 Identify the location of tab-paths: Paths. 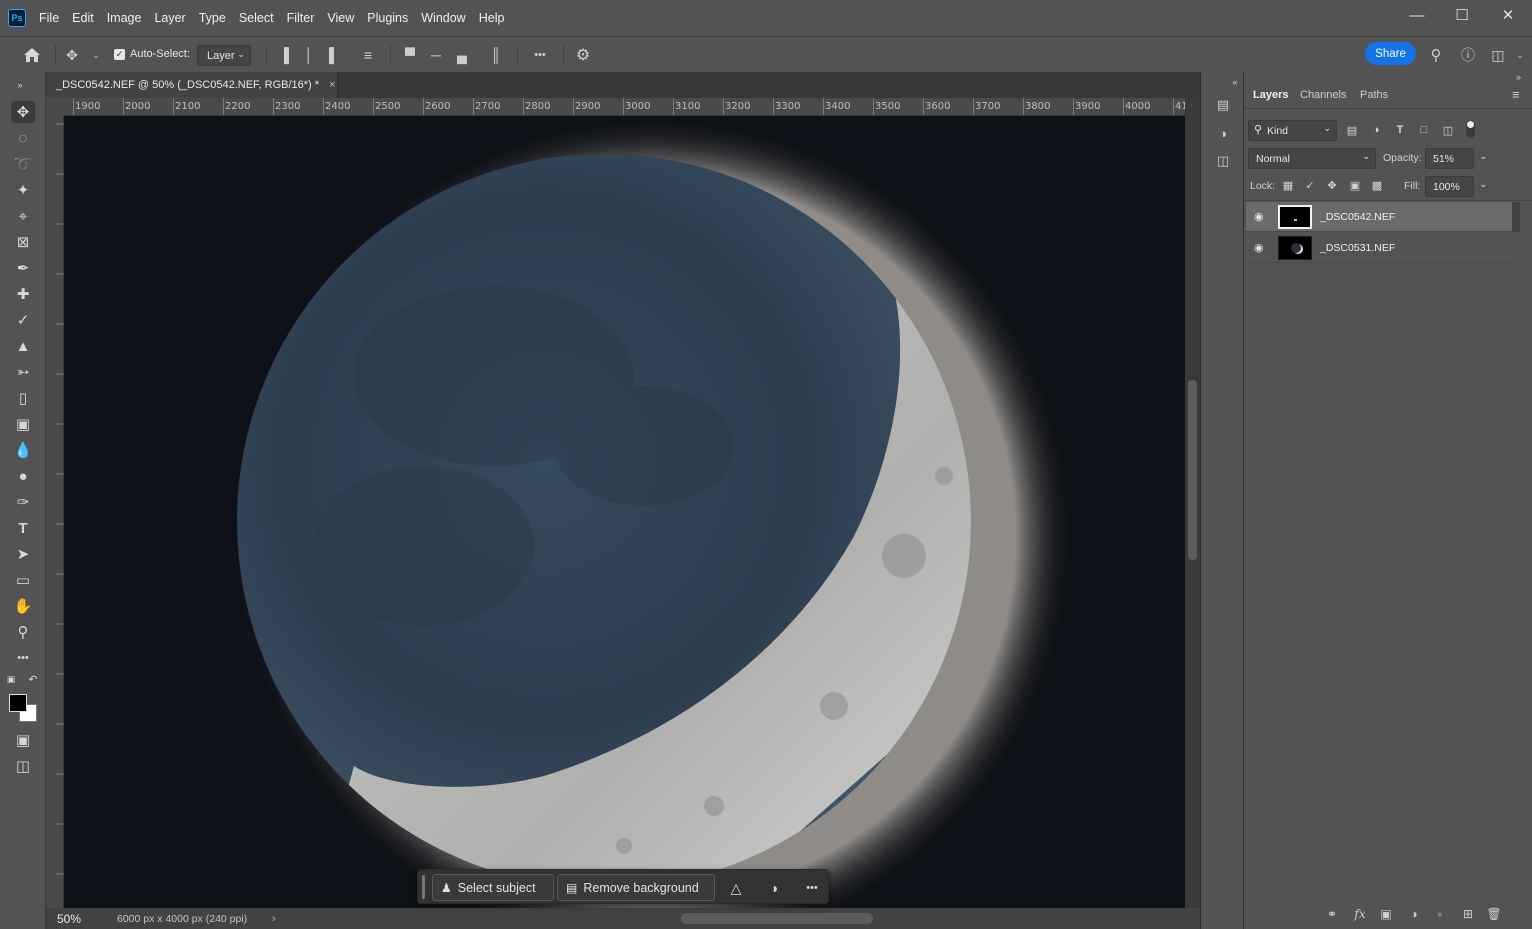
(1374, 96).